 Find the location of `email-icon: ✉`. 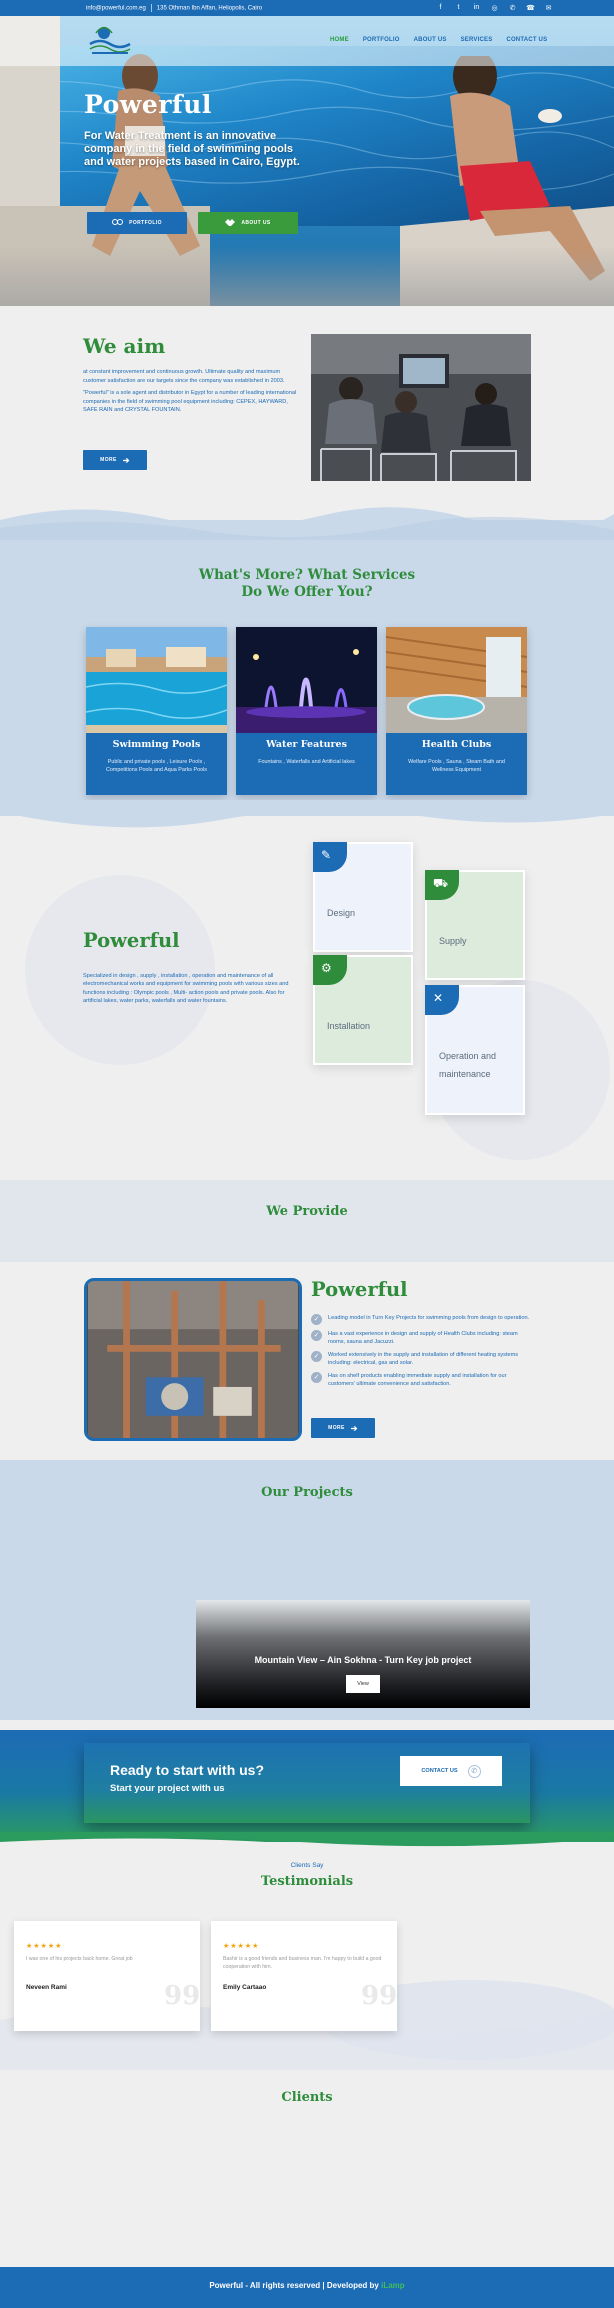

email-icon: ✉ is located at coordinates (548, 7).